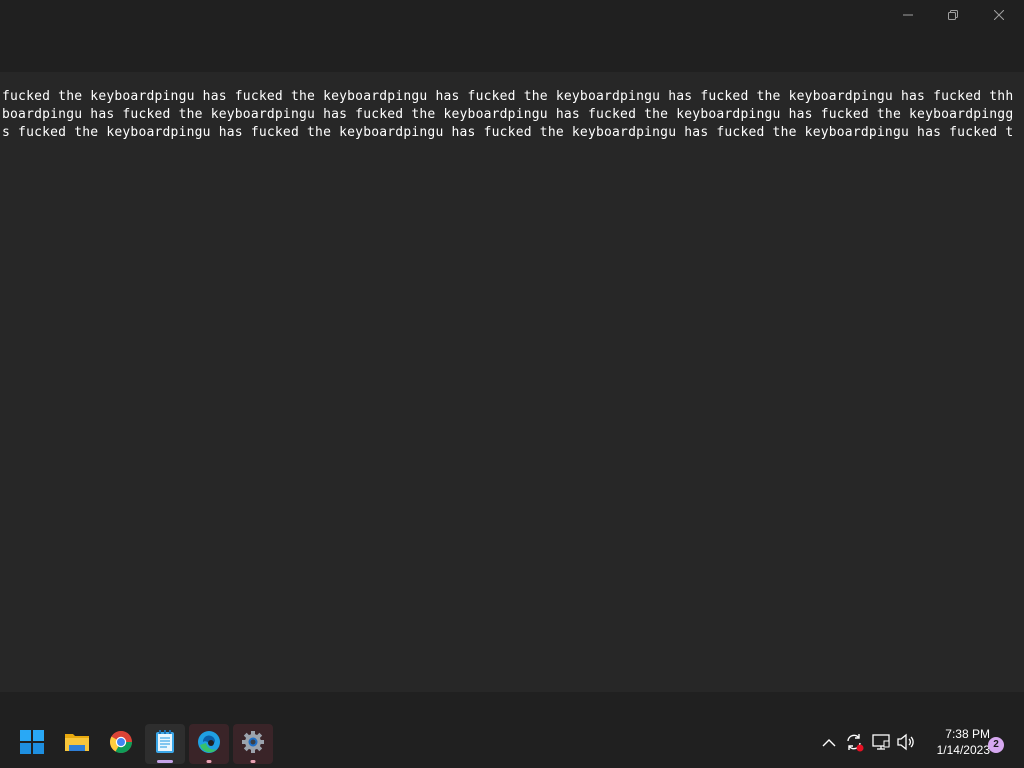 The width and height of the screenshot is (1024, 768). I want to click on close-icon, so click(999, 15).